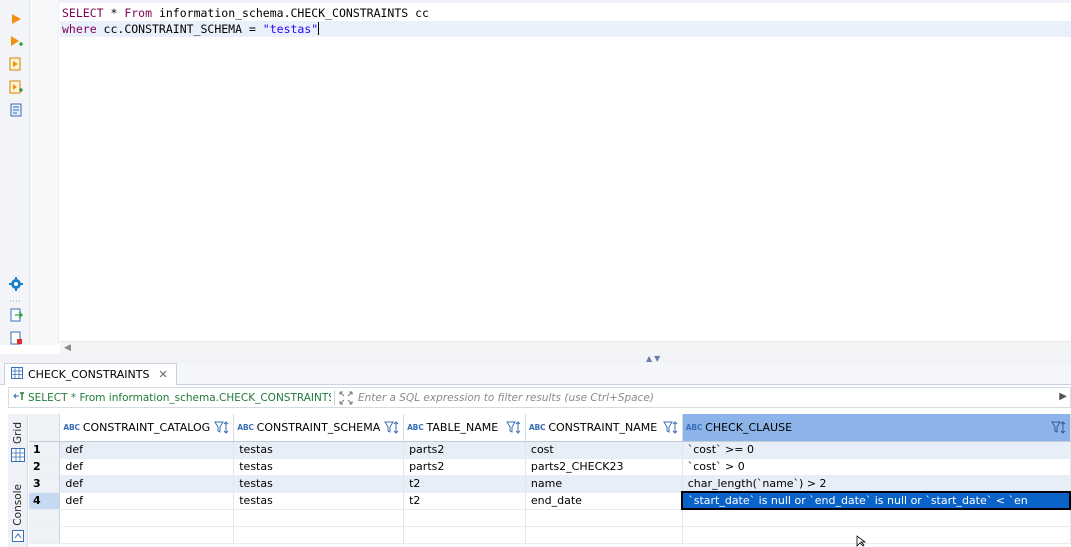  I want to click on filter-separator, so click(334, 397).